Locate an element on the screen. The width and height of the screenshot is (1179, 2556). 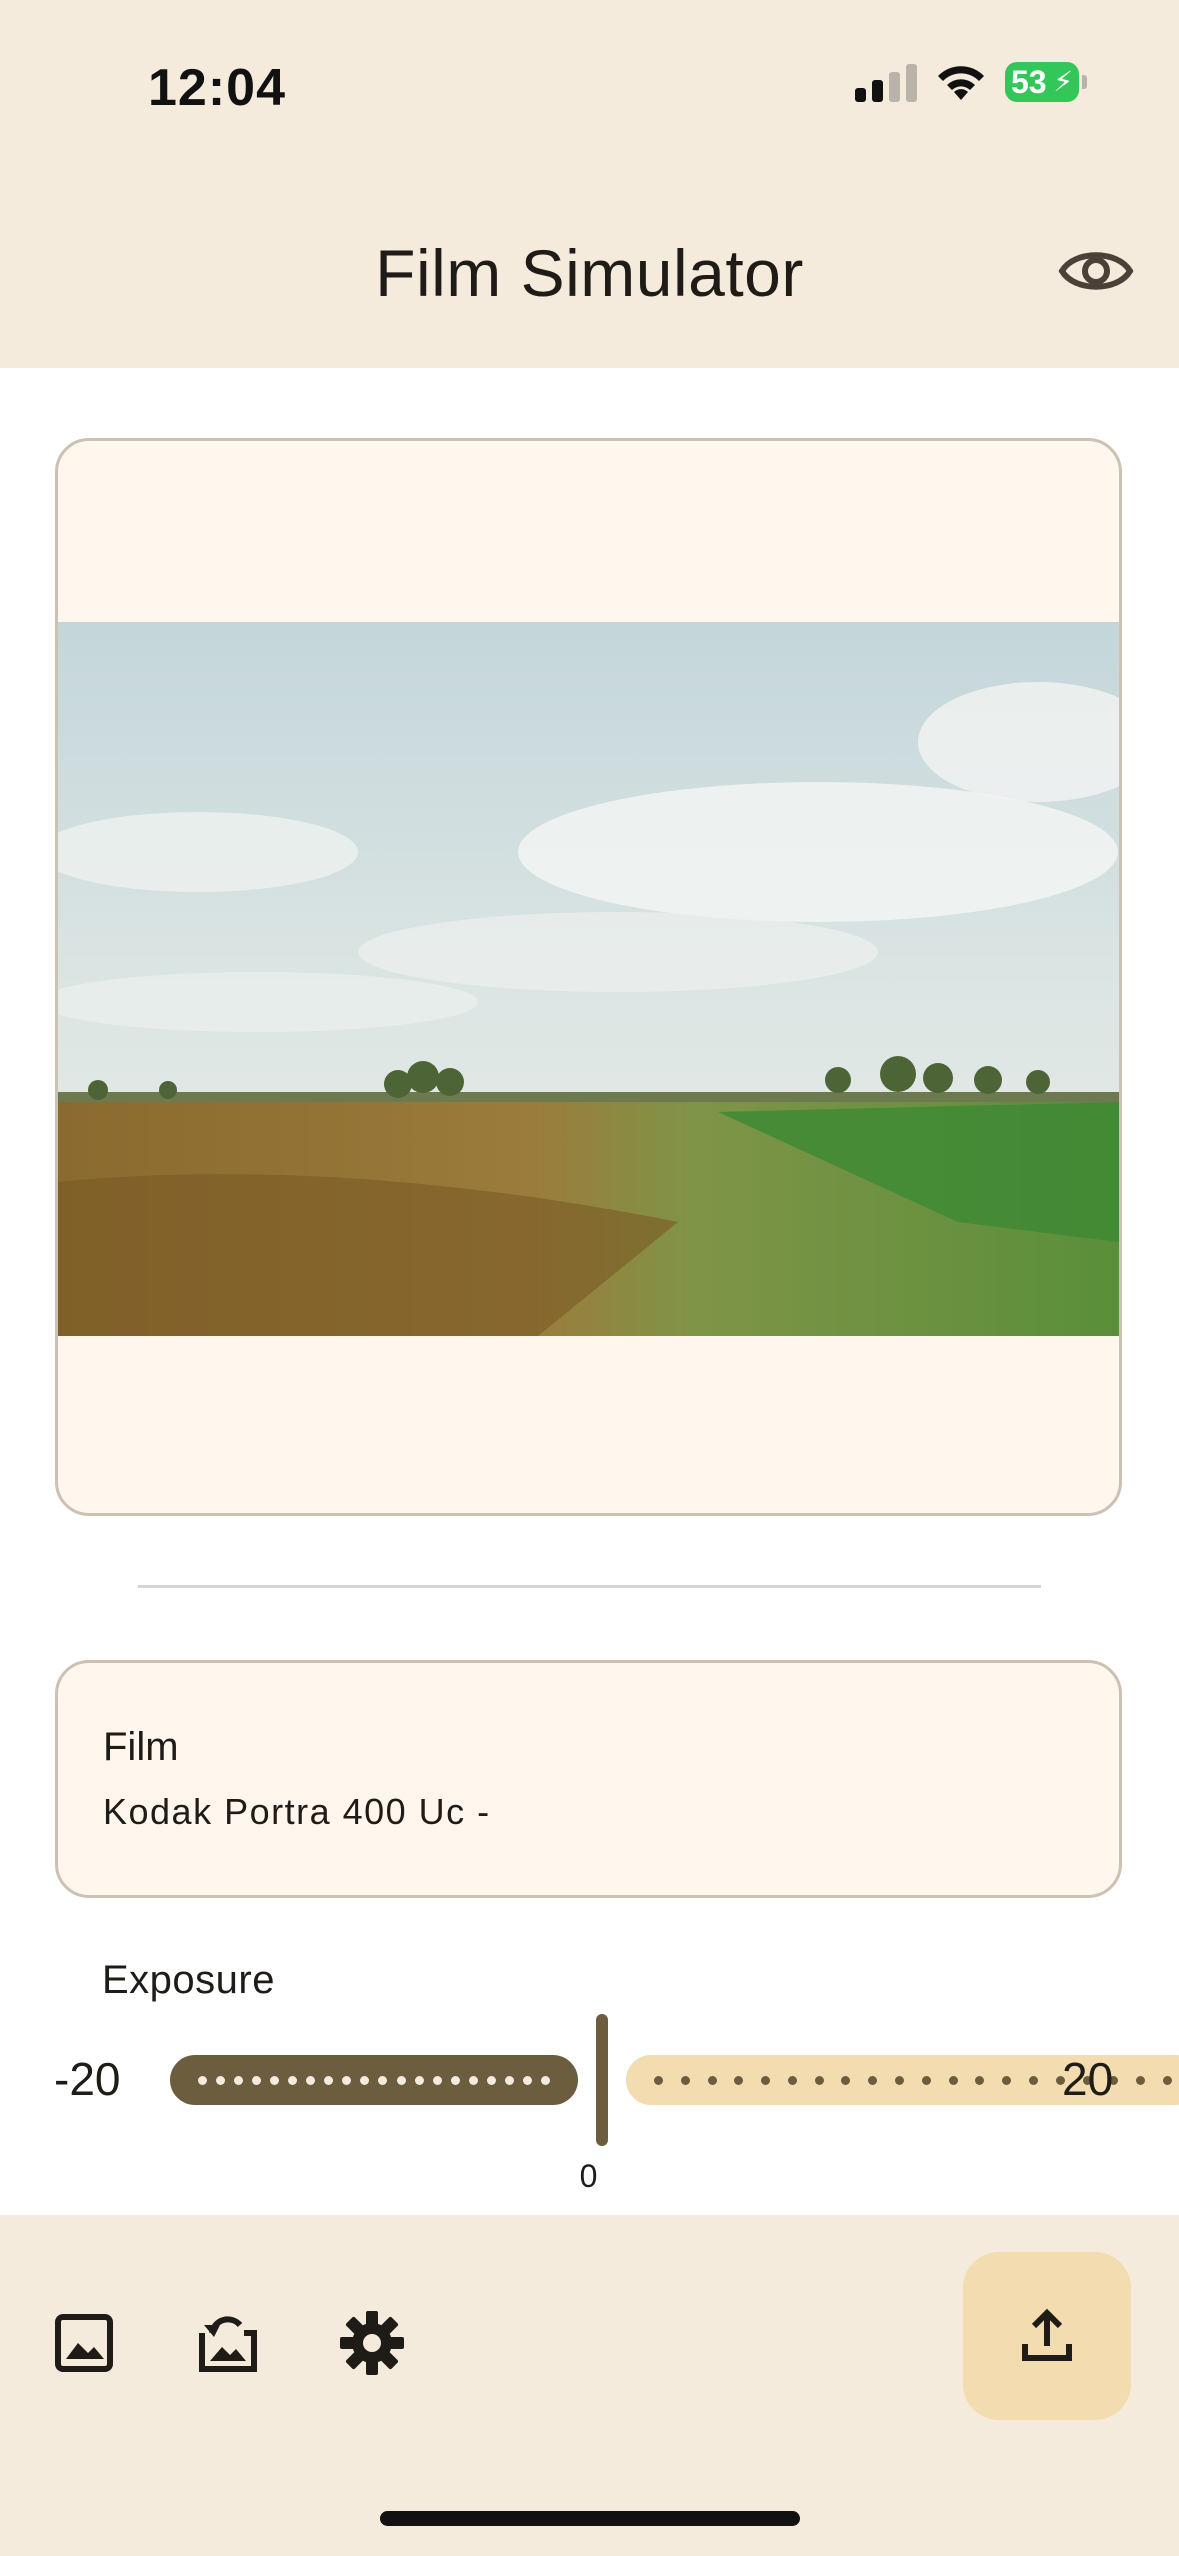
gear-icon is located at coordinates (372, 2343).